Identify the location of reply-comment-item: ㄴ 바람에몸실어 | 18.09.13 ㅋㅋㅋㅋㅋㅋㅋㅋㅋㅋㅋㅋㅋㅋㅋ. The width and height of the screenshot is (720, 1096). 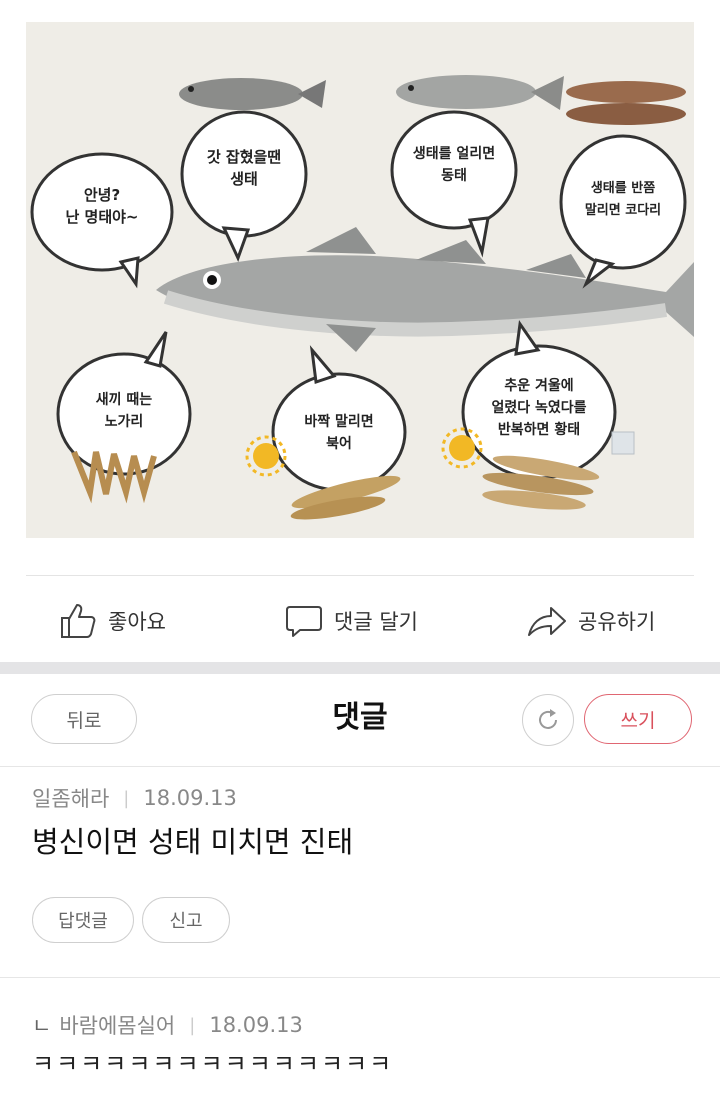
(360, 1037).